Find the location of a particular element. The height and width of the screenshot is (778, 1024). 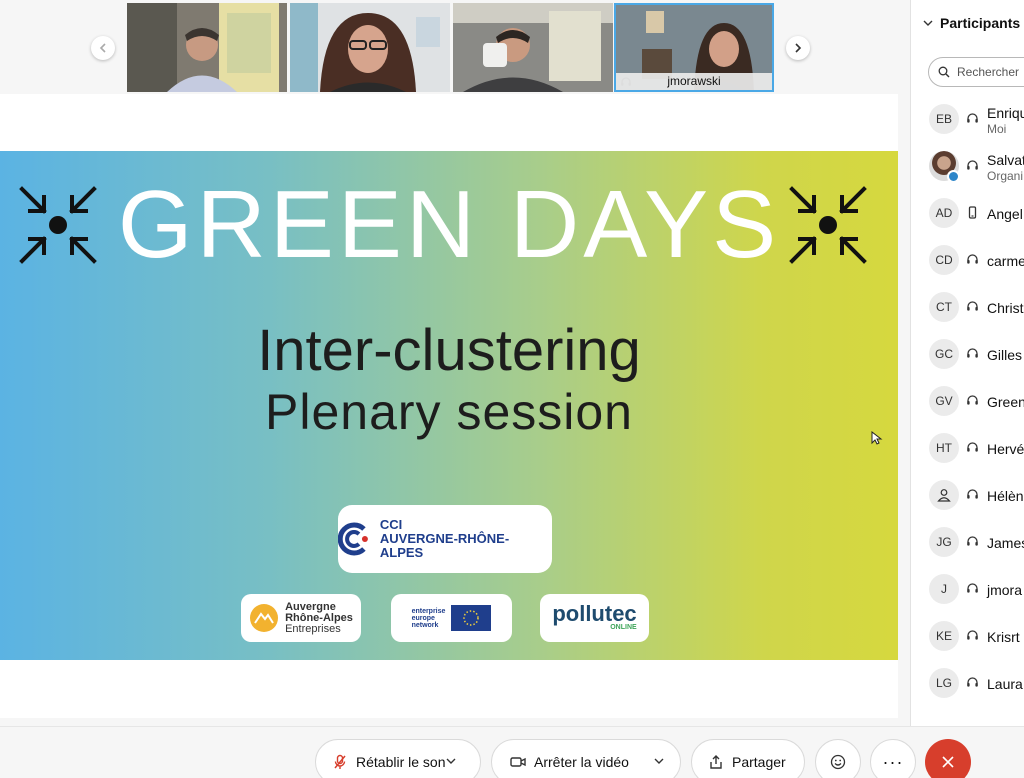

ara-logo-line2: Rhône-Alpes is located at coordinates (319, 617).